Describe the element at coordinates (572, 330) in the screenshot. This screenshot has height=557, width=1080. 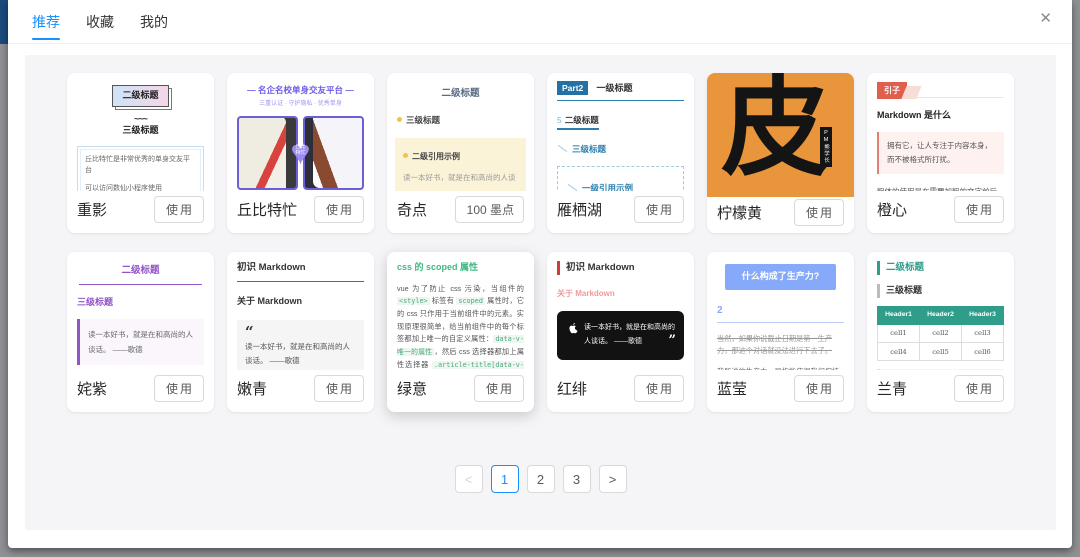
I see `apple-icon` at that location.